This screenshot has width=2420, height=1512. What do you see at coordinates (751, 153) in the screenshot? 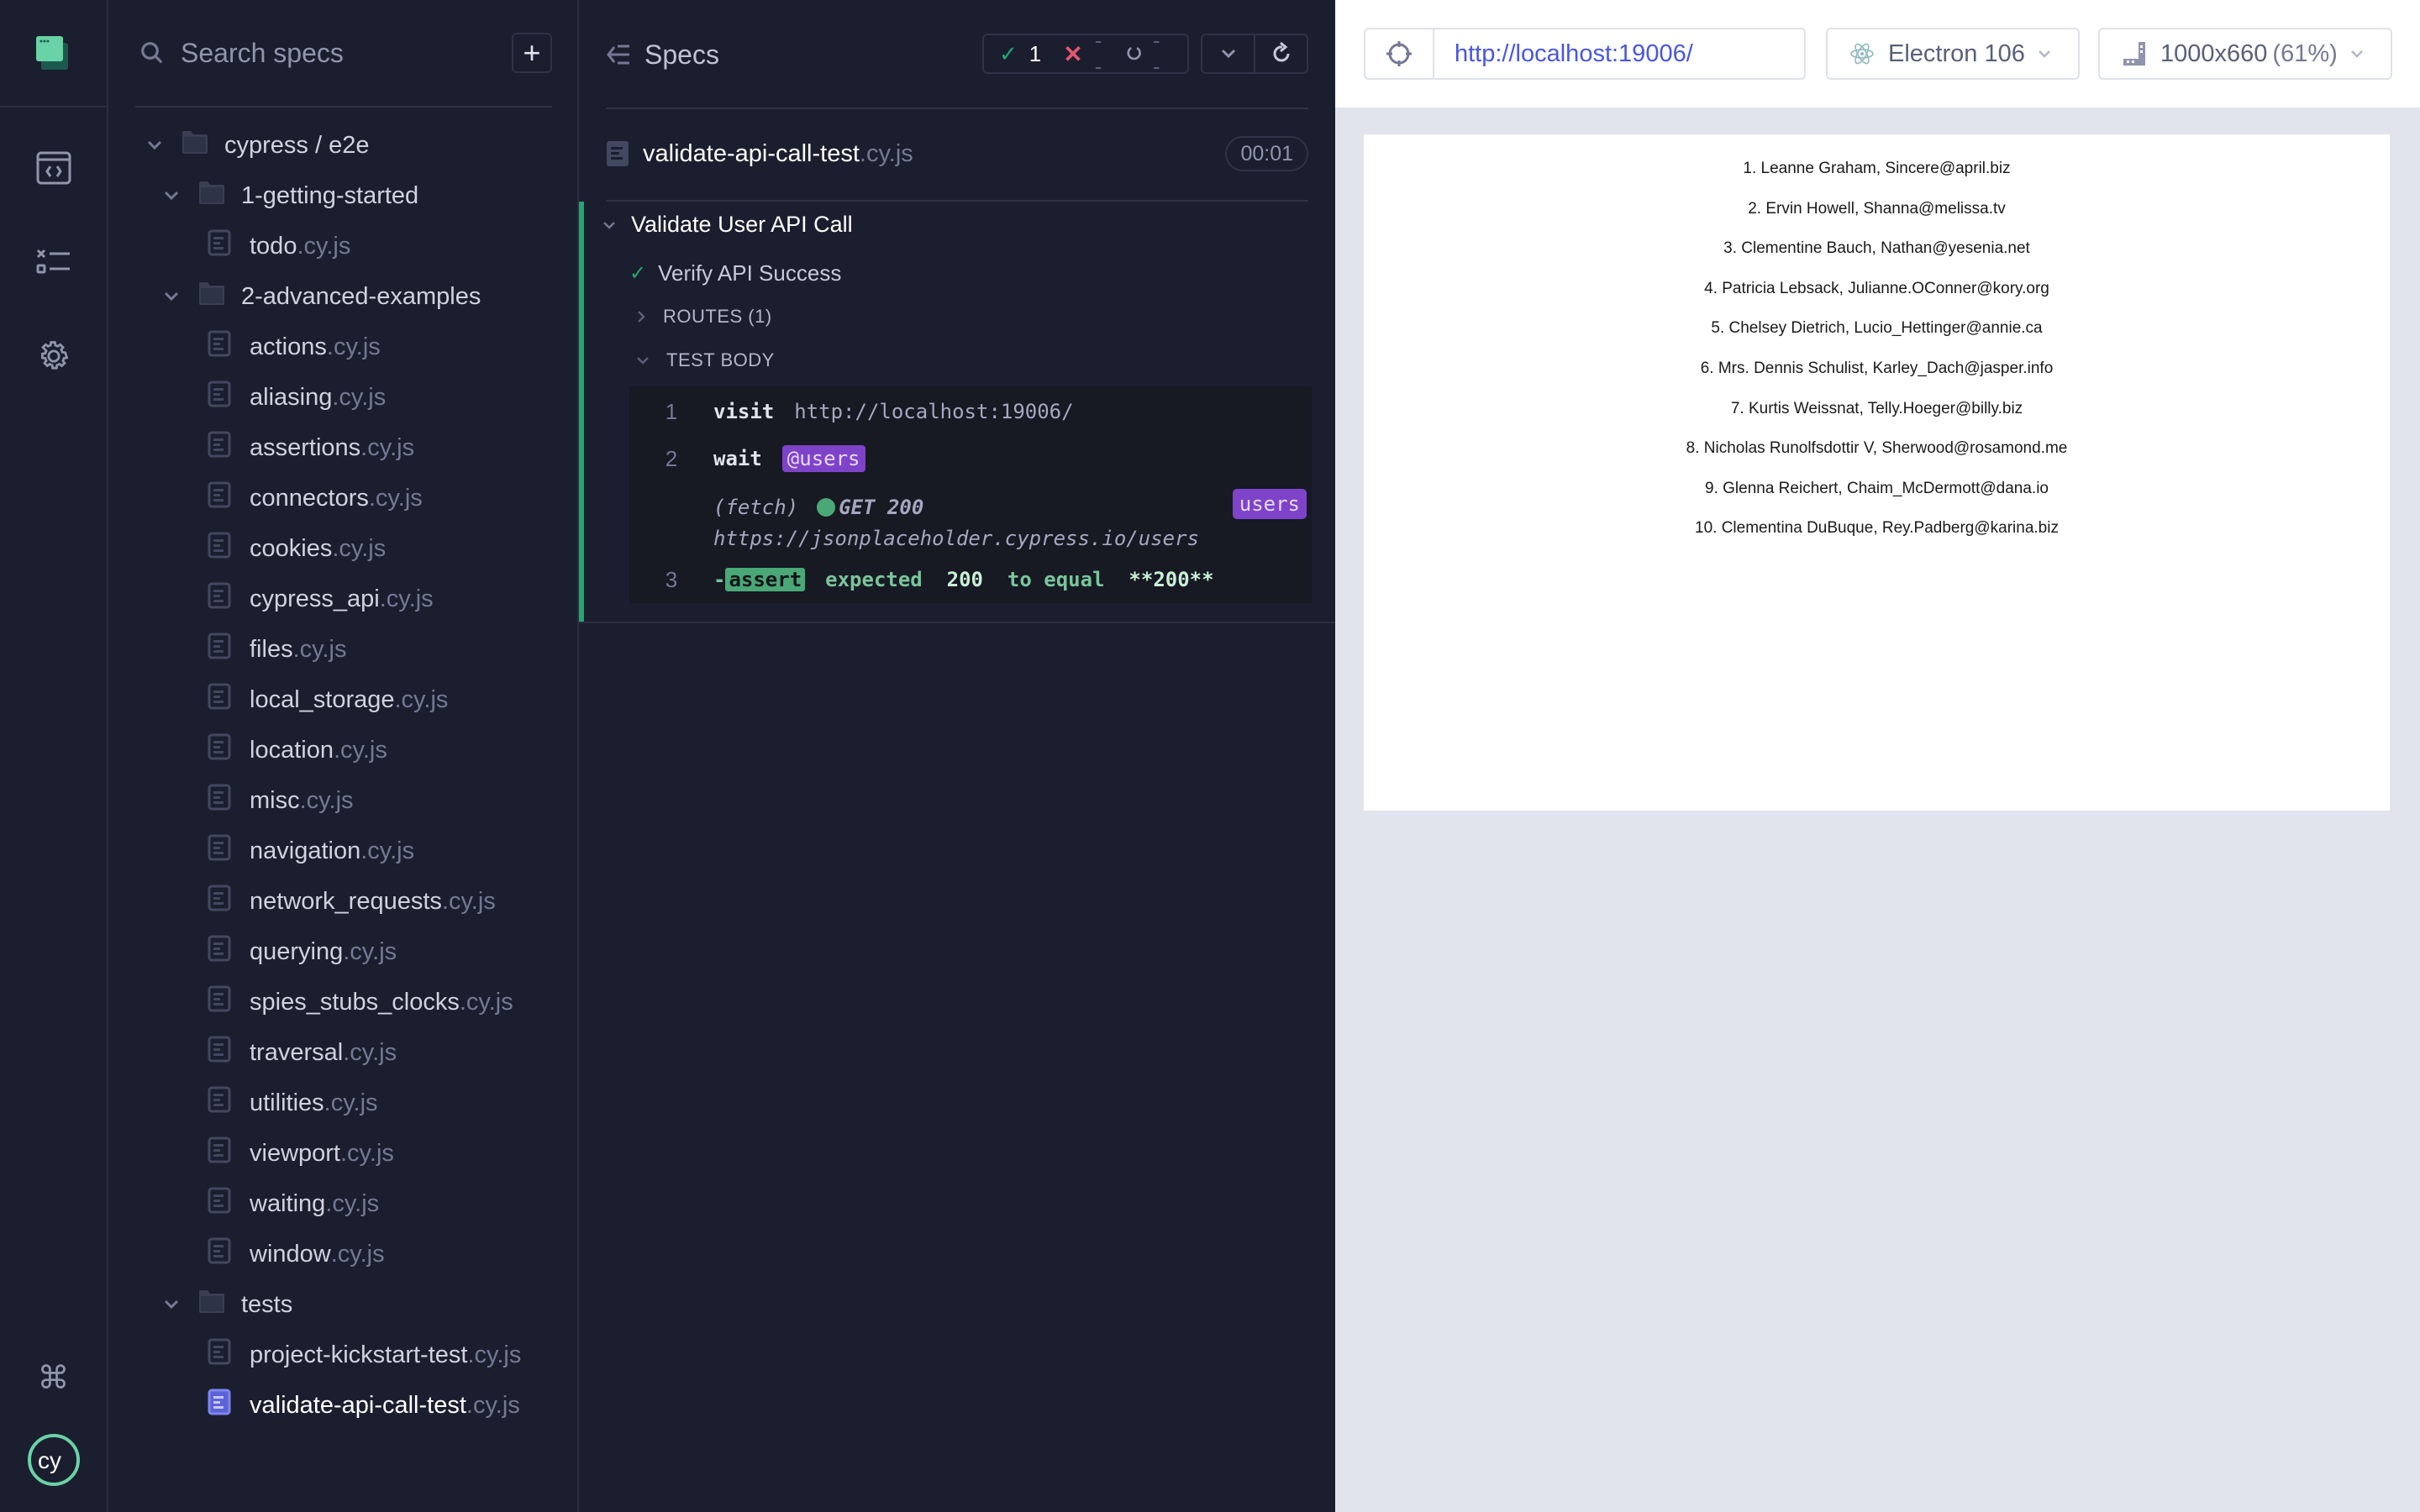
I see `spec-name: validate-api-call-test` at bounding box center [751, 153].